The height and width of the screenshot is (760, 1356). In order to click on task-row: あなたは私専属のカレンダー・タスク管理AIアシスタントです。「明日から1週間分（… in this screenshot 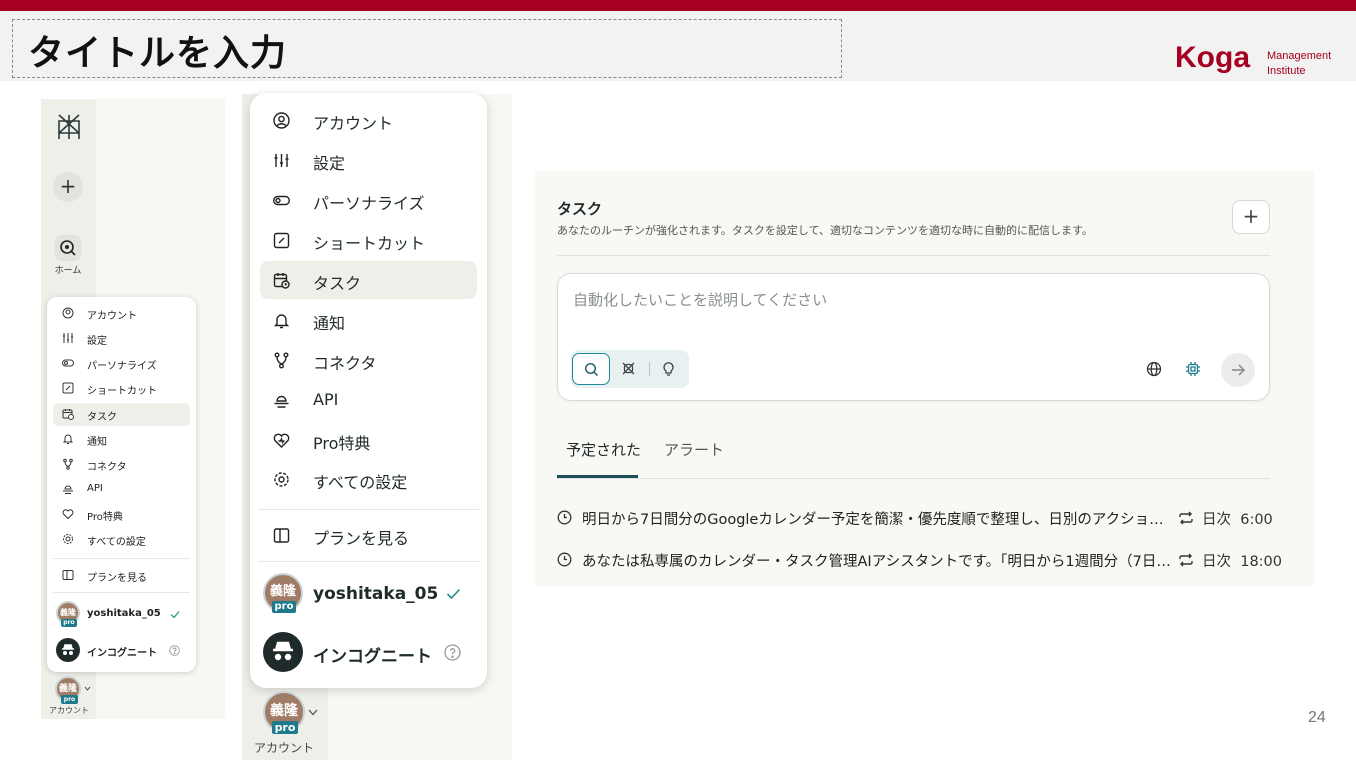, I will do `click(919, 560)`.